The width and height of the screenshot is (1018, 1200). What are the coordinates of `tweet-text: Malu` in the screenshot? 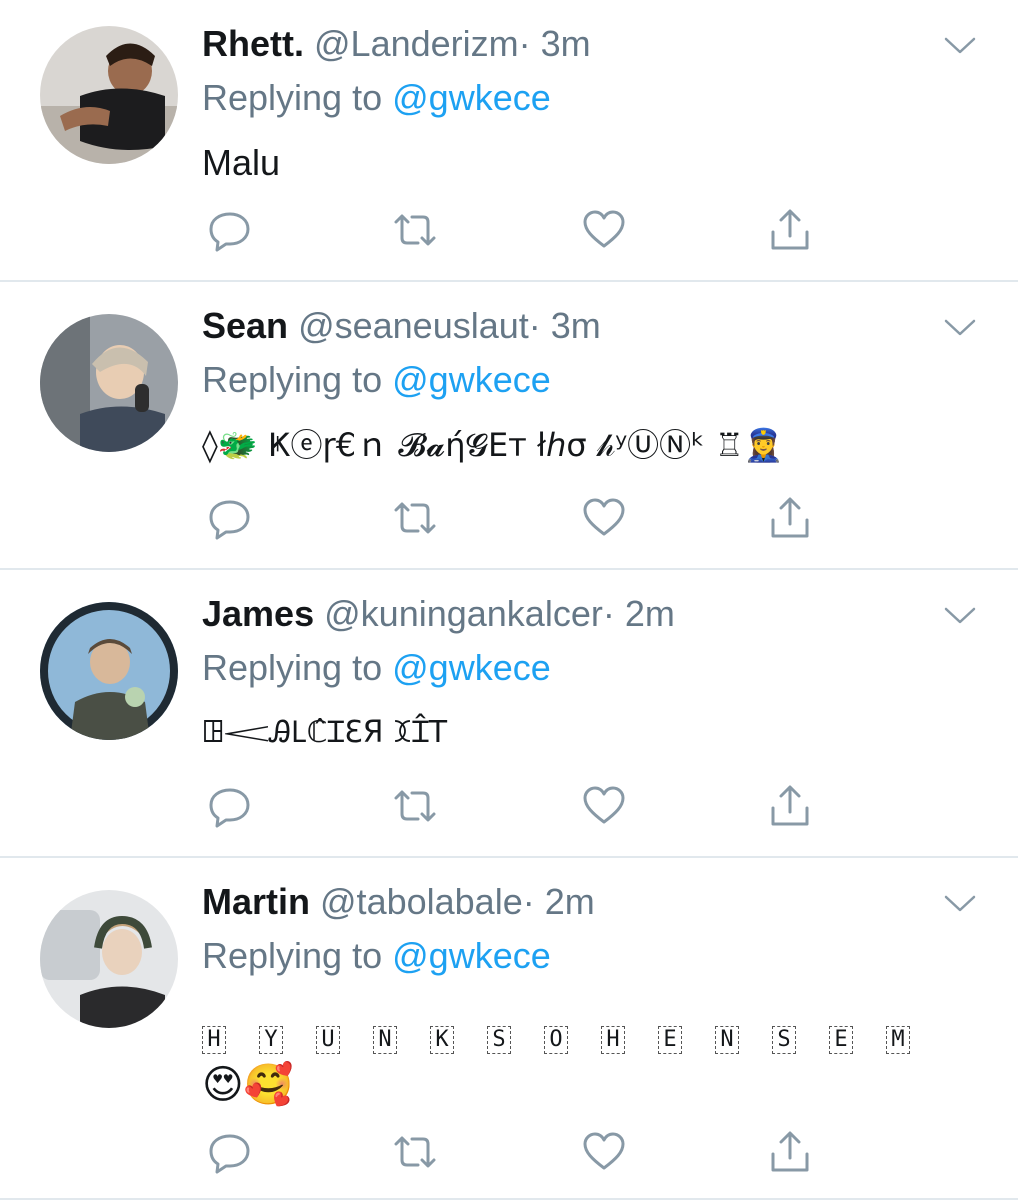 It's located at (241, 162).